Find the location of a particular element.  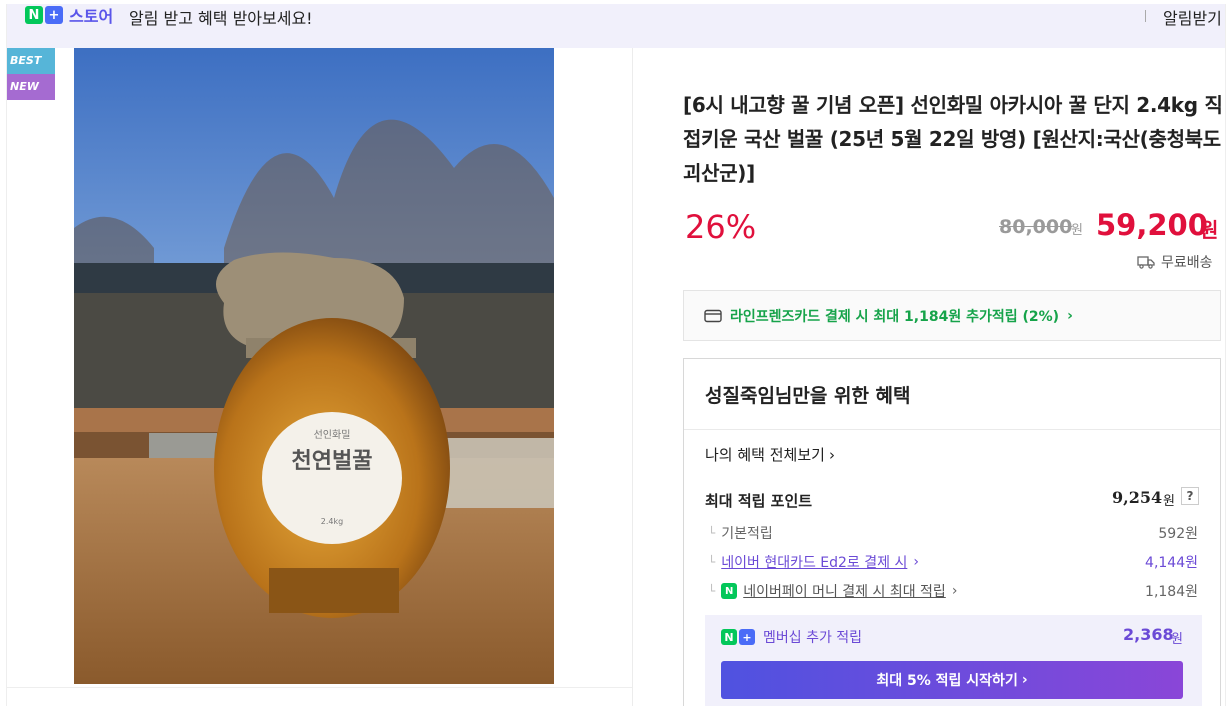

alert-message: 알림 받고 혜택 받아보세요! is located at coordinates (221, 18).